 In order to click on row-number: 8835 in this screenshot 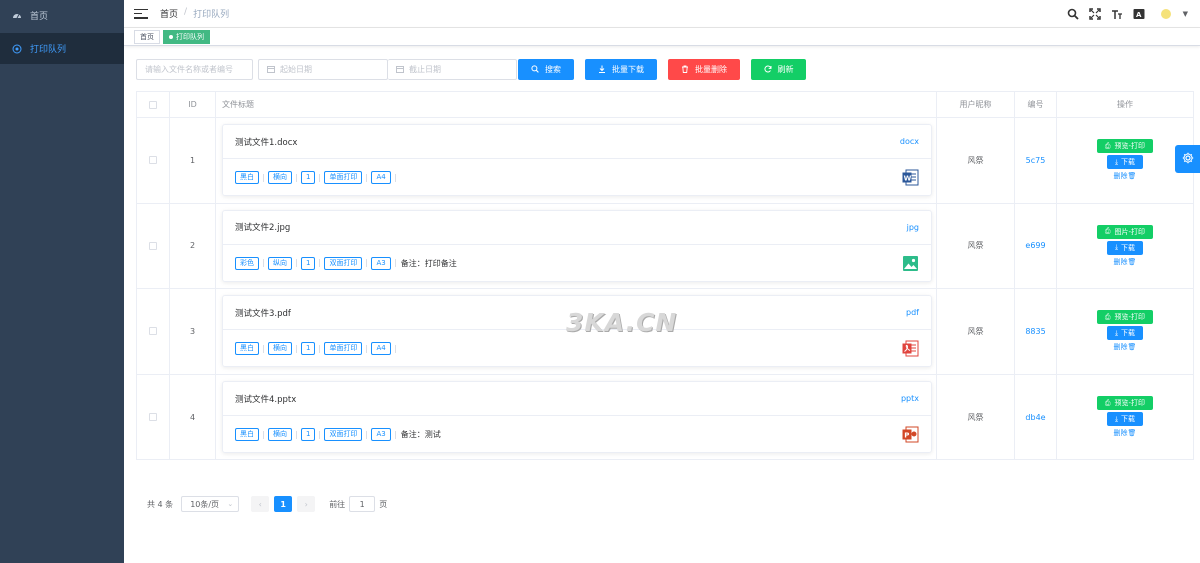, I will do `click(1036, 331)`.